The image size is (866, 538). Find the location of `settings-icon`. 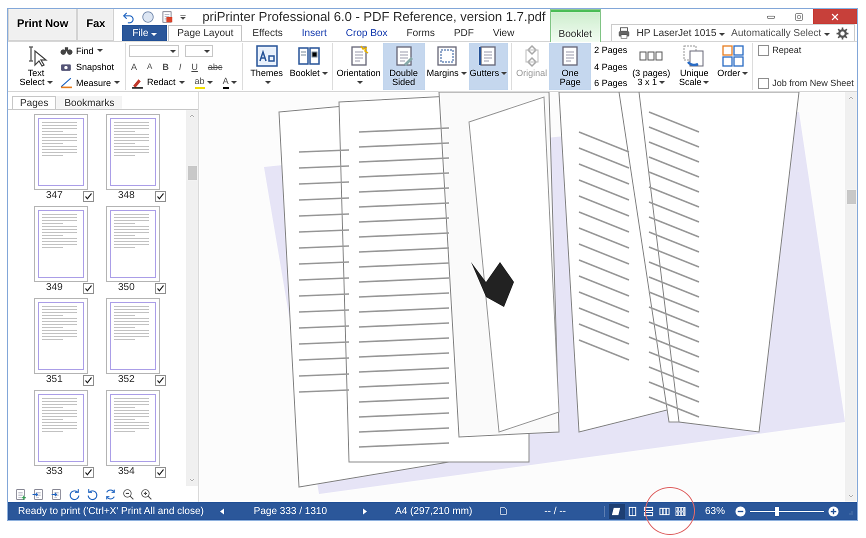

settings-icon is located at coordinates (842, 33).